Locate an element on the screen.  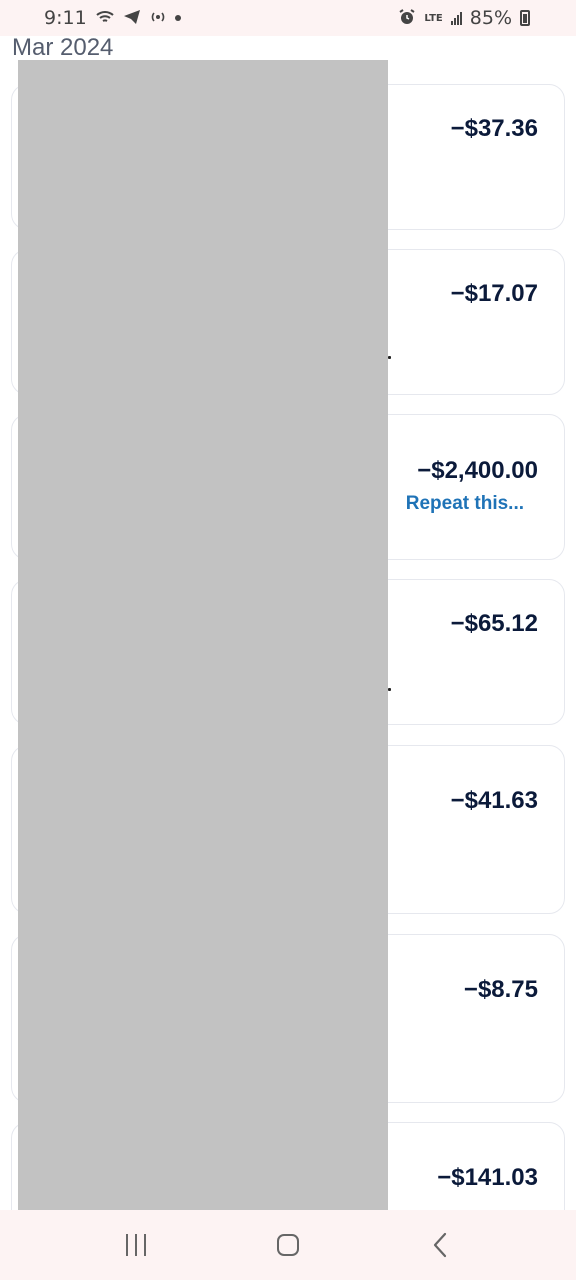
transaction-amount: −$141.03 is located at coordinates (487, 1177).